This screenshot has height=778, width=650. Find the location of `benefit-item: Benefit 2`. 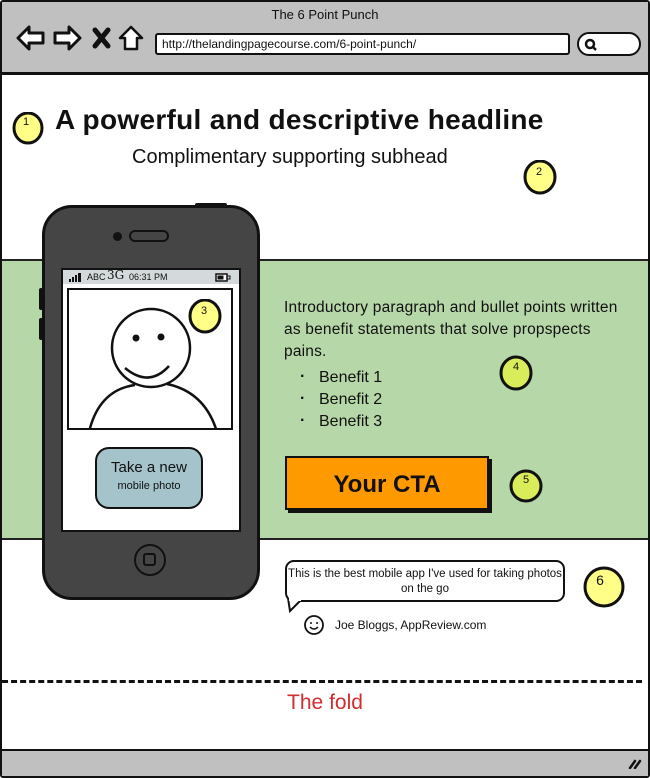

benefit-item: Benefit 2 is located at coordinates (341, 399).